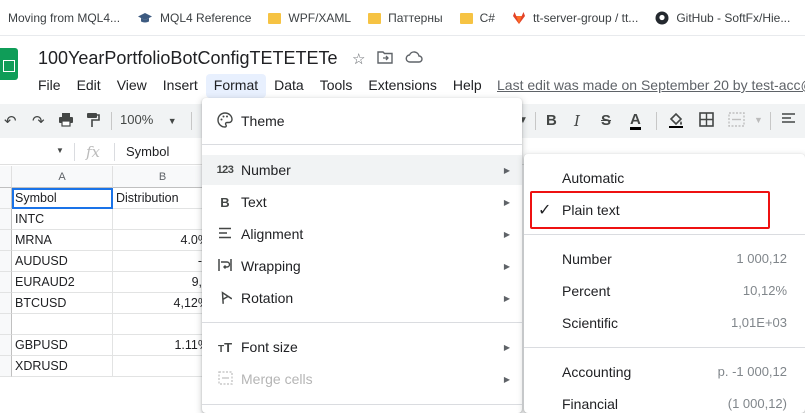 The height and width of the screenshot is (413, 805). I want to click on sheets-logo-icon, so click(9, 64).